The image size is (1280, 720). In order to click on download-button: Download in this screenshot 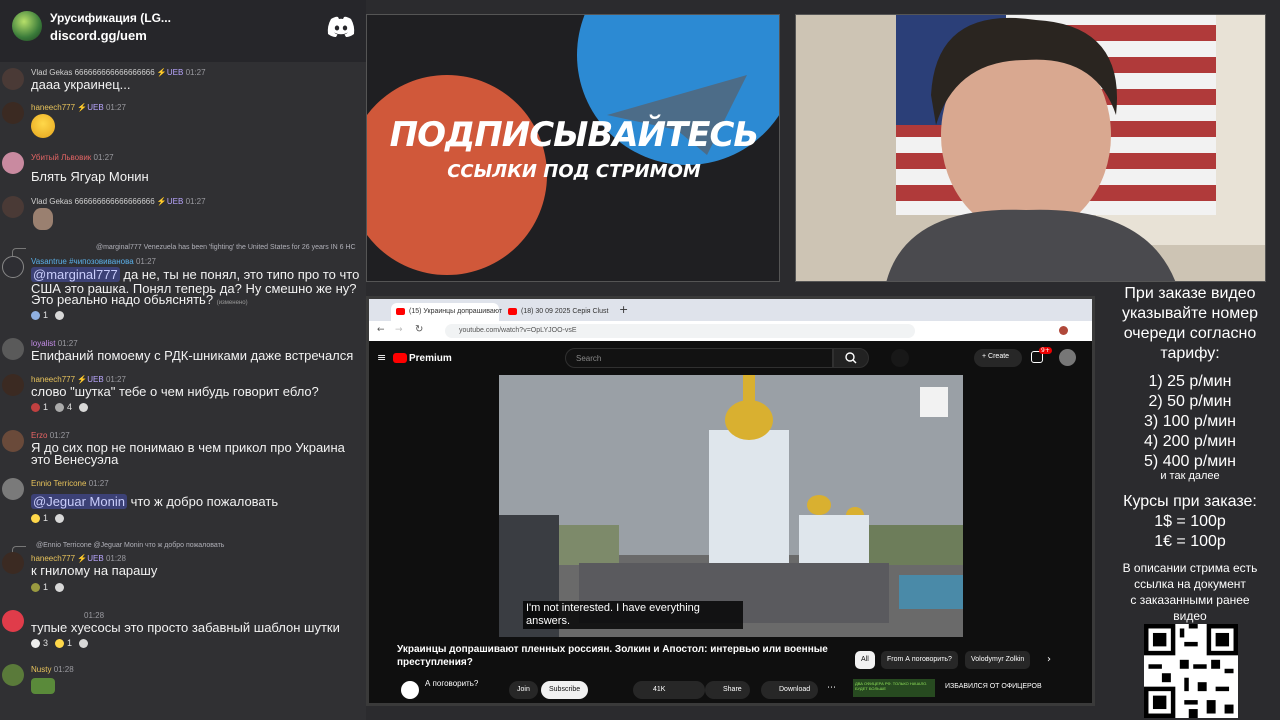, I will do `click(790, 690)`.